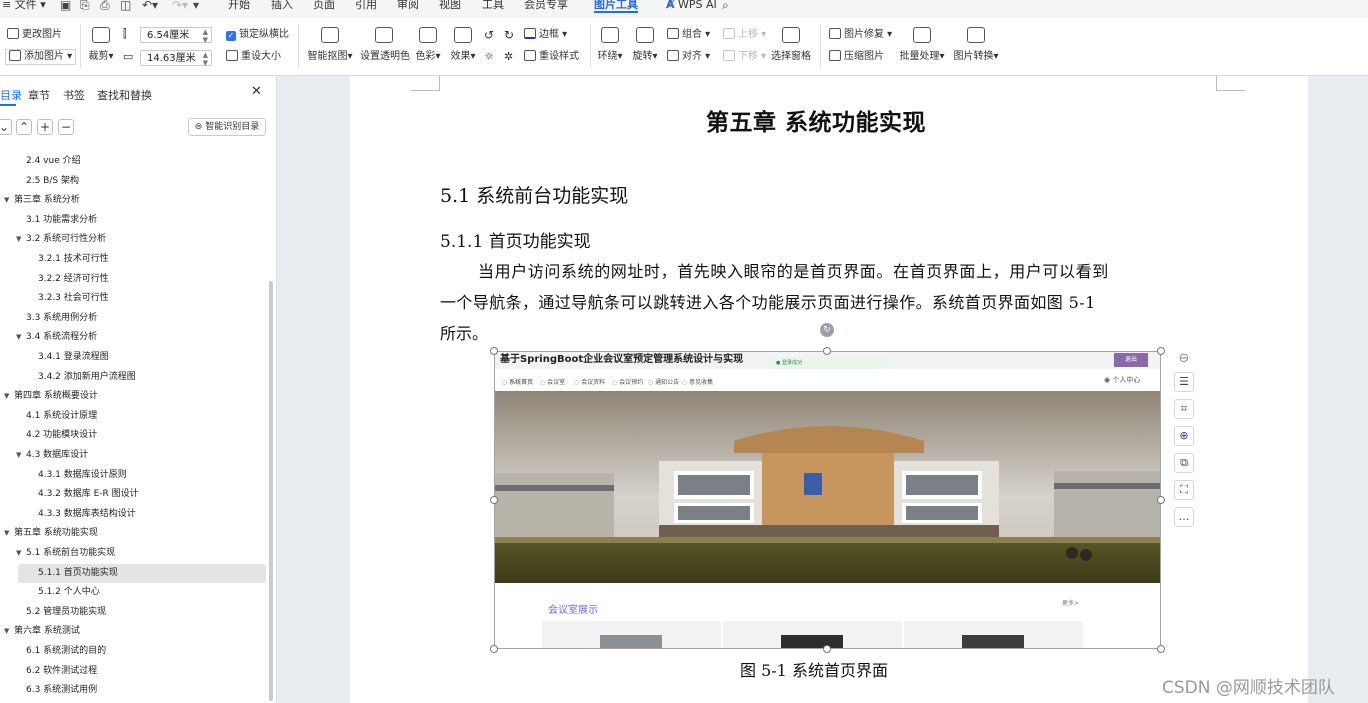 Image resolution: width=1368 pixels, height=703 pixels. What do you see at coordinates (180, 6) in the screenshot?
I see `redo-icon: ↷▾` at bounding box center [180, 6].